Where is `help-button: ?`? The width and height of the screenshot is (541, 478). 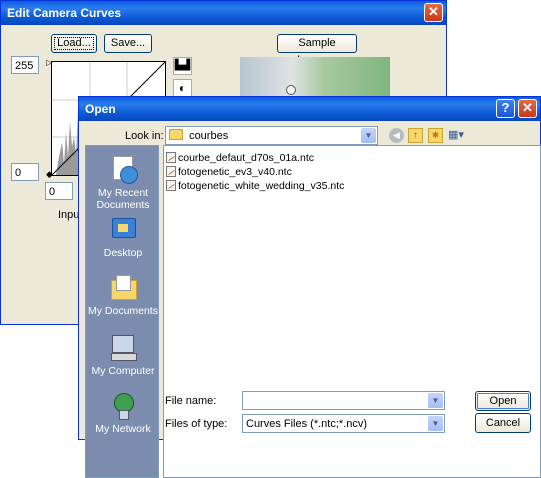
help-button: ? is located at coordinates (505, 108).